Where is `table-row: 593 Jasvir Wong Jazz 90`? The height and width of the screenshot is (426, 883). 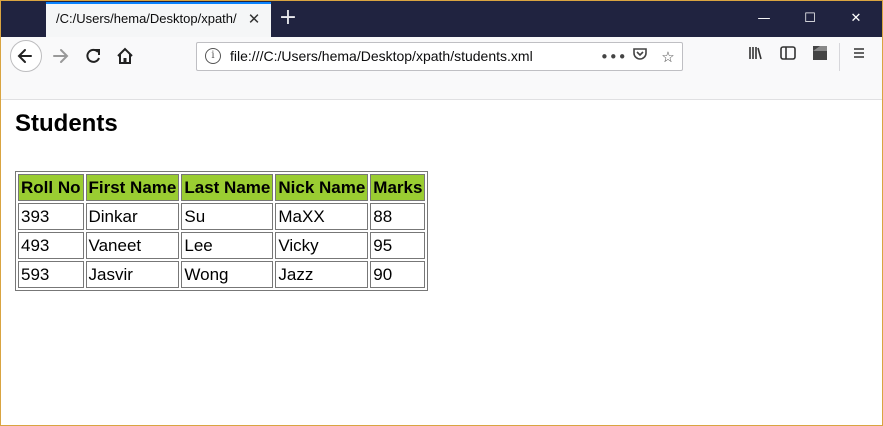
table-row: 593 Jasvir Wong Jazz 90 is located at coordinates (222, 274).